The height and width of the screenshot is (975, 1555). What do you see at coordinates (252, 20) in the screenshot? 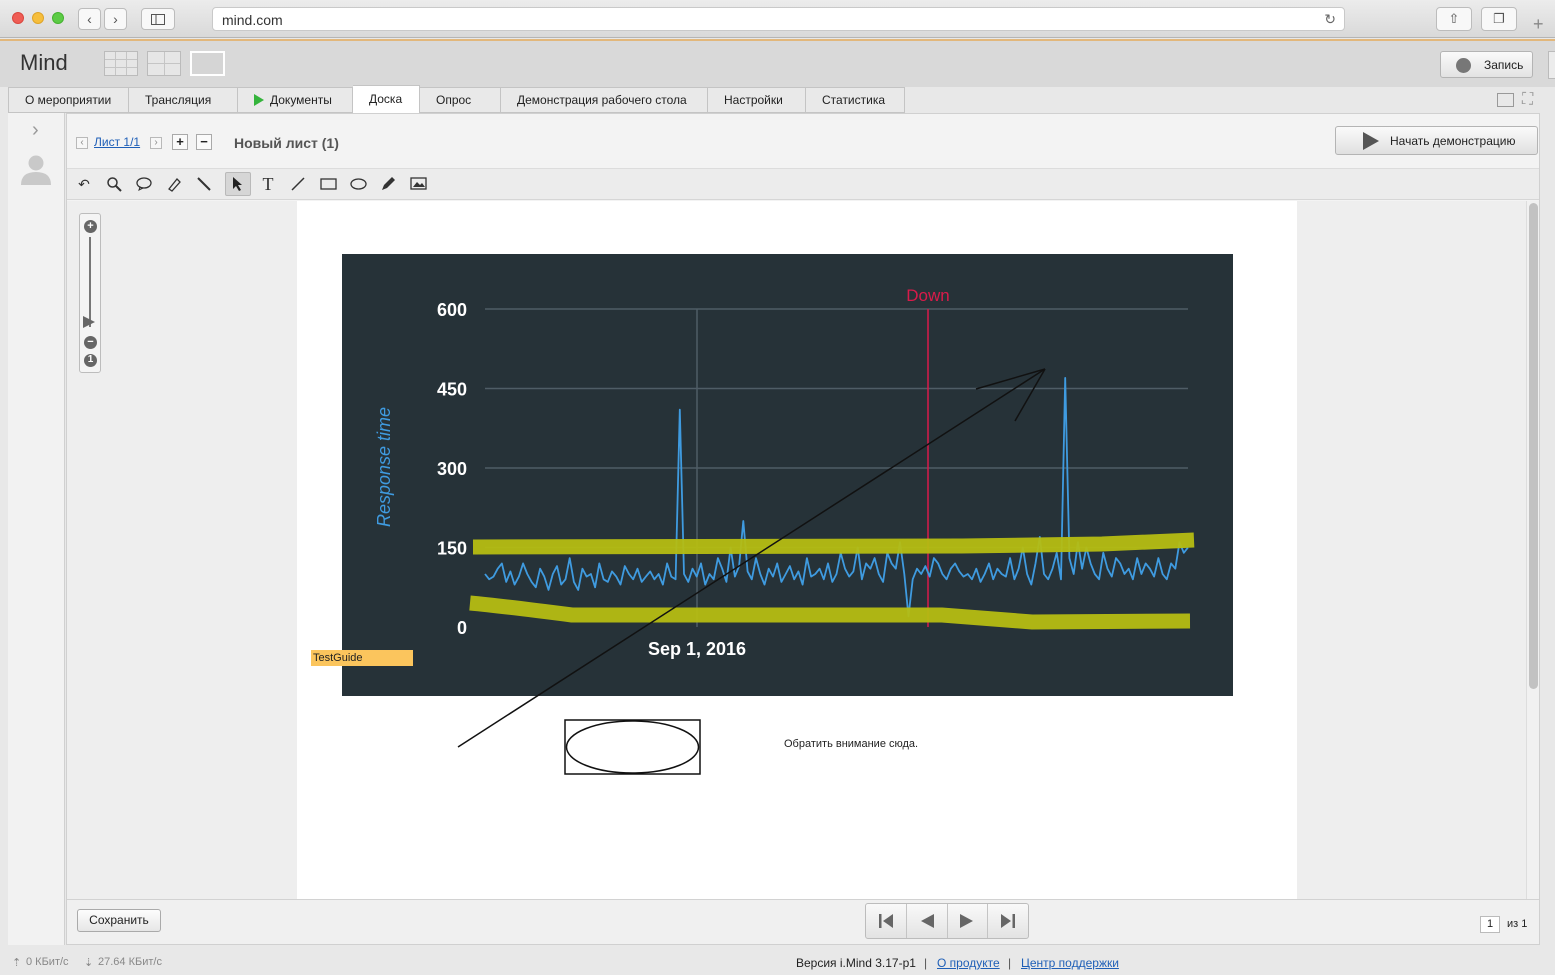
I see `url-text: mind.com` at bounding box center [252, 20].